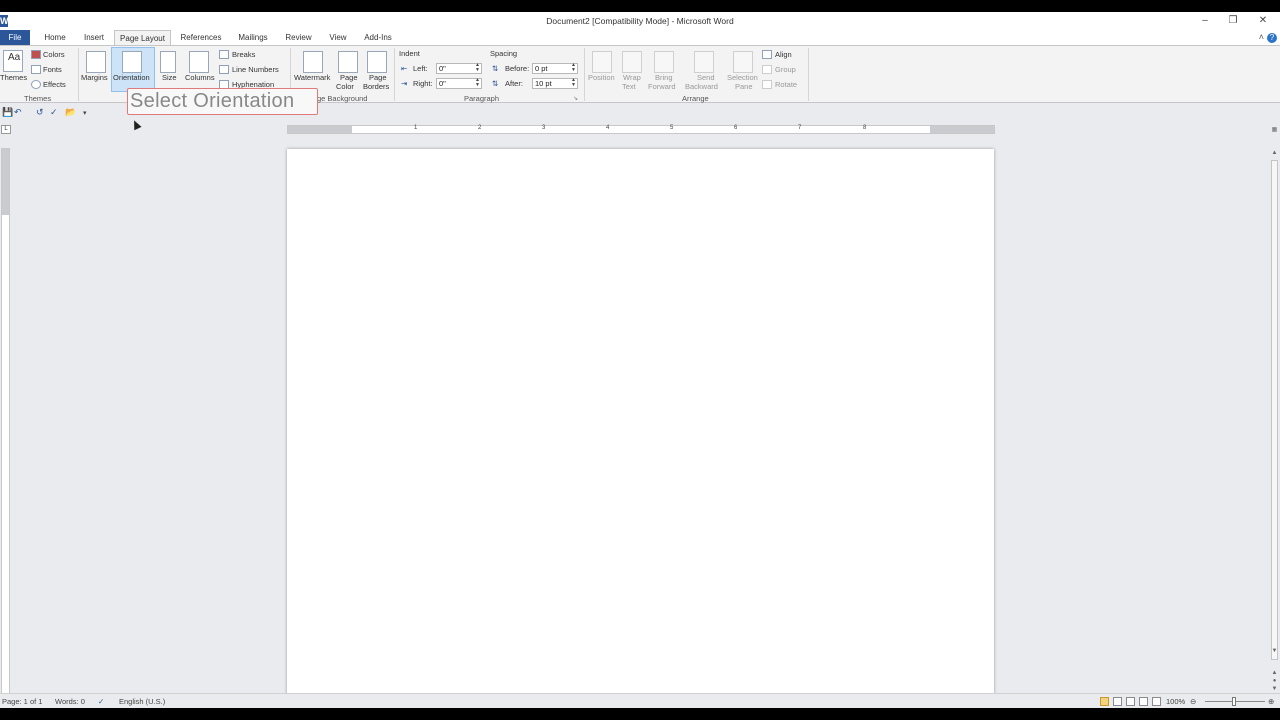 Image resolution: width=1280 pixels, height=720 pixels. What do you see at coordinates (632, 77) in the screenshot?
I see `wrap-text-button: Wrap` at bounding box center [632, 77].